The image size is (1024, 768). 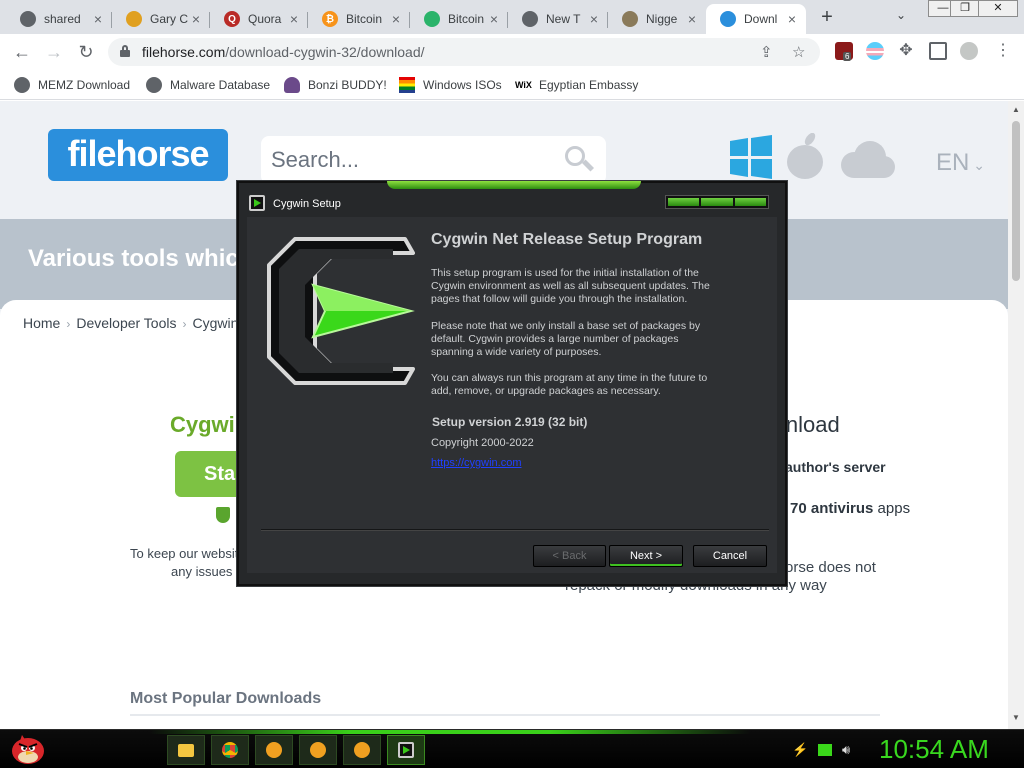 What do you see at coordinates (510, 422) in the screenshot?
I see `setup-version: Setup version 2.919 (32 bit)` at bounding box center [510, 422].